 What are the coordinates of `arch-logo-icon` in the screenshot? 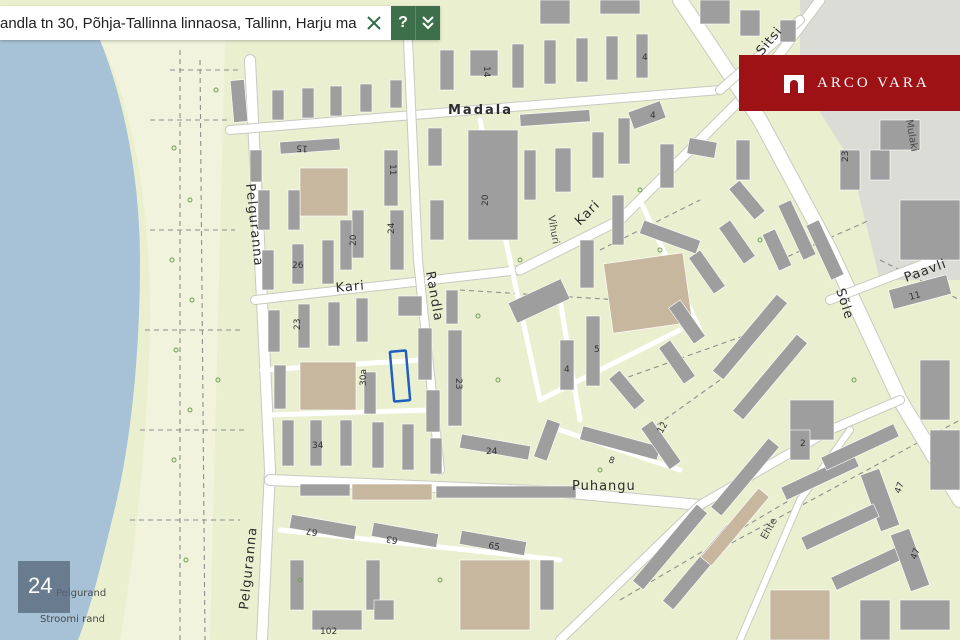 It's located at (794, 84).